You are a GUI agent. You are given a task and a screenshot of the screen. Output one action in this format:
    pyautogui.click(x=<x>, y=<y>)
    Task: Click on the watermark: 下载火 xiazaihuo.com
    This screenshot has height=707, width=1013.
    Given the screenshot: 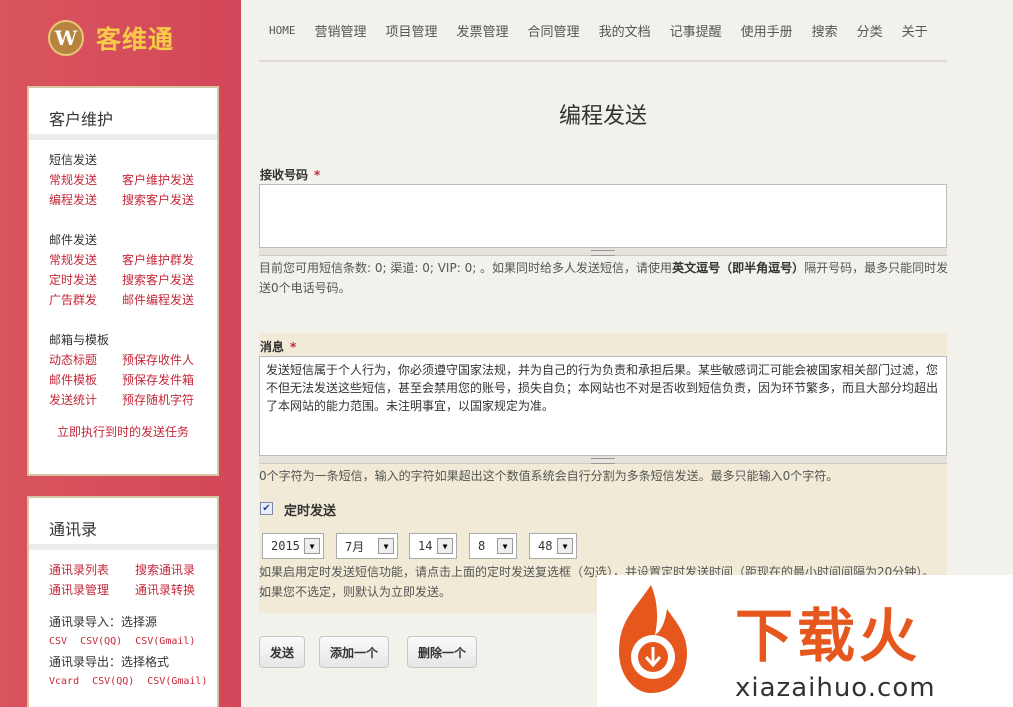 What is the action you would take?
    pyautogui.click(x=805, y=641)
    